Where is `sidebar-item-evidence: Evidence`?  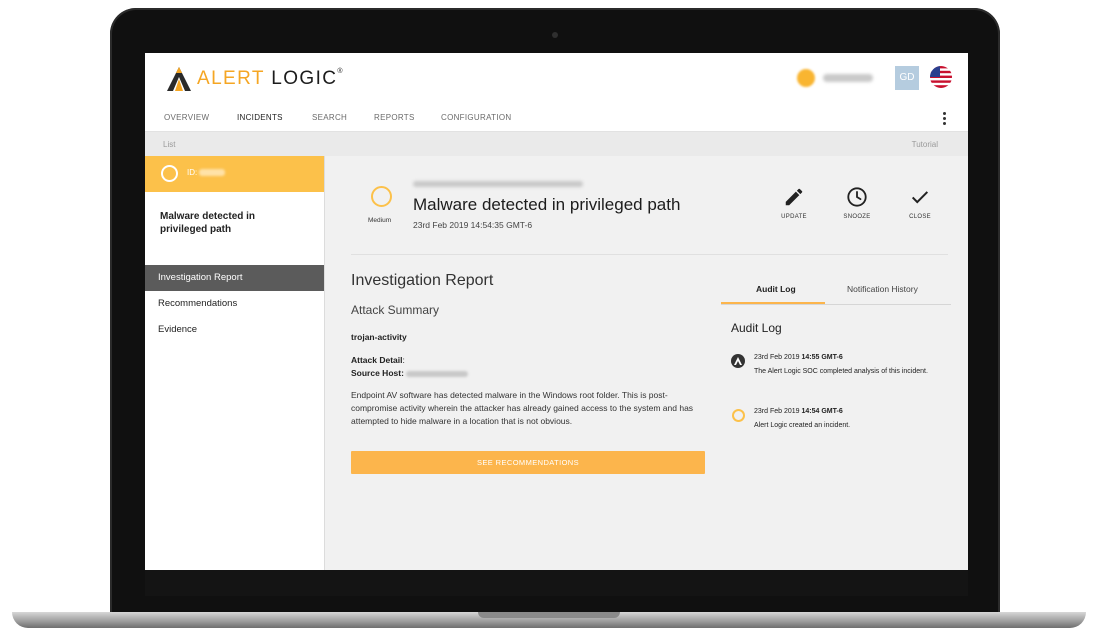 sidebar-item-evidence: Evidence is located at coordinates (234, 330).